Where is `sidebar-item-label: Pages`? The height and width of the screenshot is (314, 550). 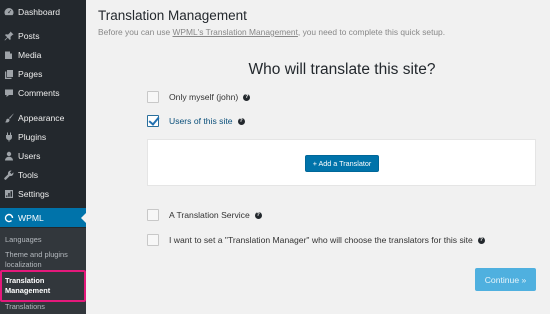
sidebar-item-label: Pages is located at coordinates (30, 73).